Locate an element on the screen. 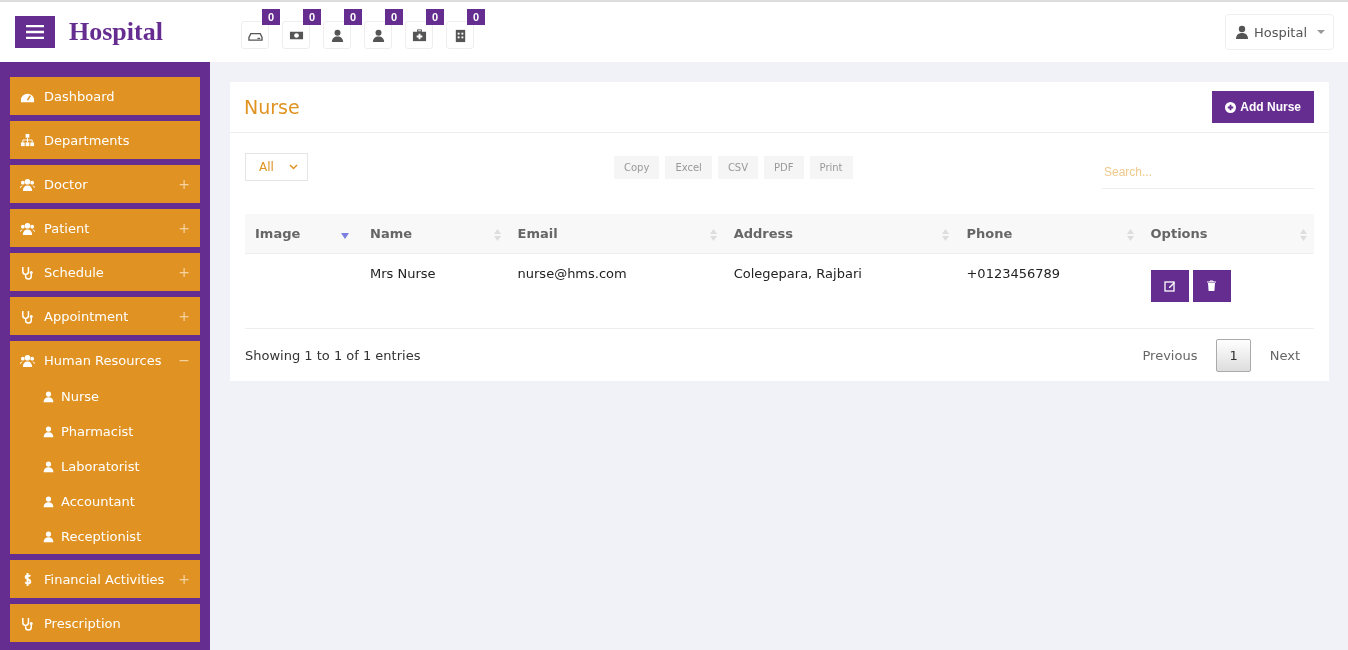 The image size is (1348, 650). sidebar-item: Departments is located at coordinates (105, 140).